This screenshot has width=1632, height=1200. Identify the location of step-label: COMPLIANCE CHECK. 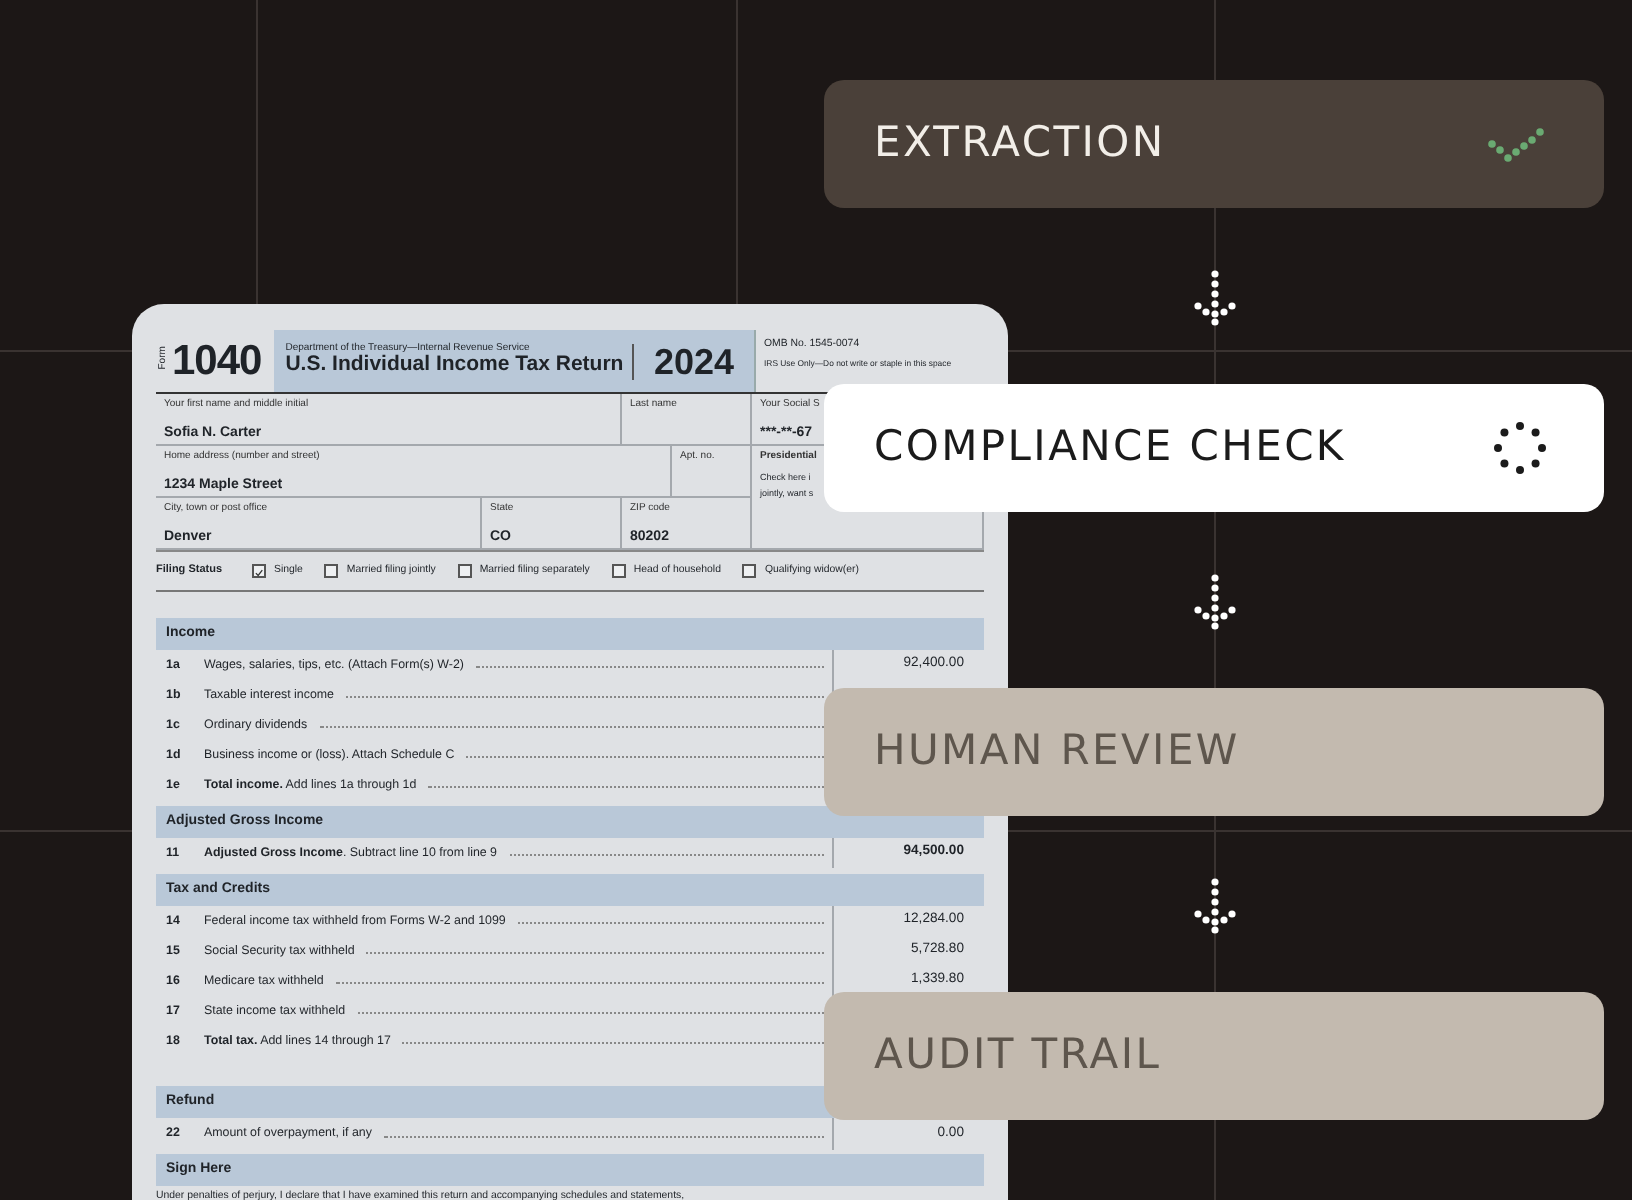
(1110, 447).